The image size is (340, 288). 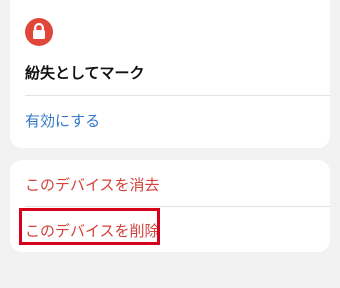 What do you see at coordinates (39, 32) in the screenshot?
I see `lock-icon` at bounding box center [39, 32].